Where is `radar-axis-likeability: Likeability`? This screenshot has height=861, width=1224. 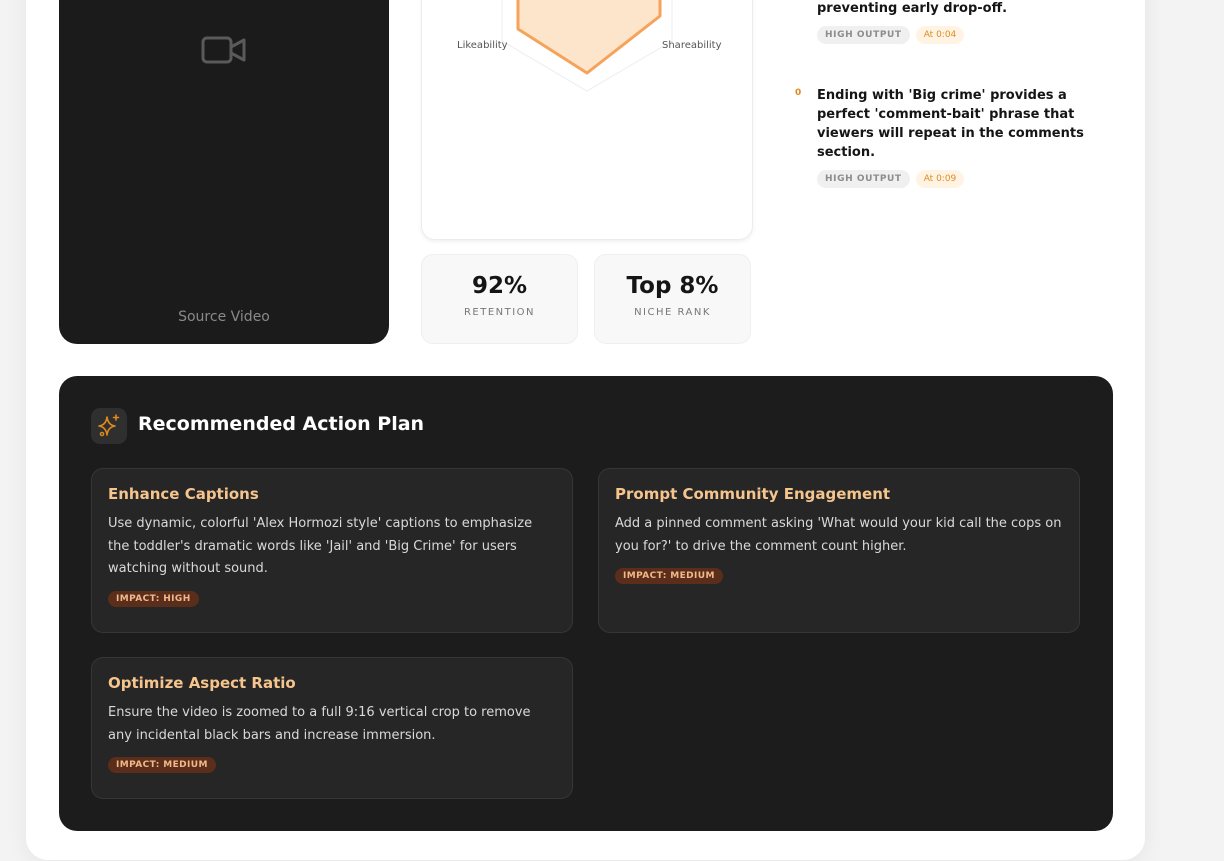
radar-axis-likeability: Likeability is located at coordinates (482, 45).